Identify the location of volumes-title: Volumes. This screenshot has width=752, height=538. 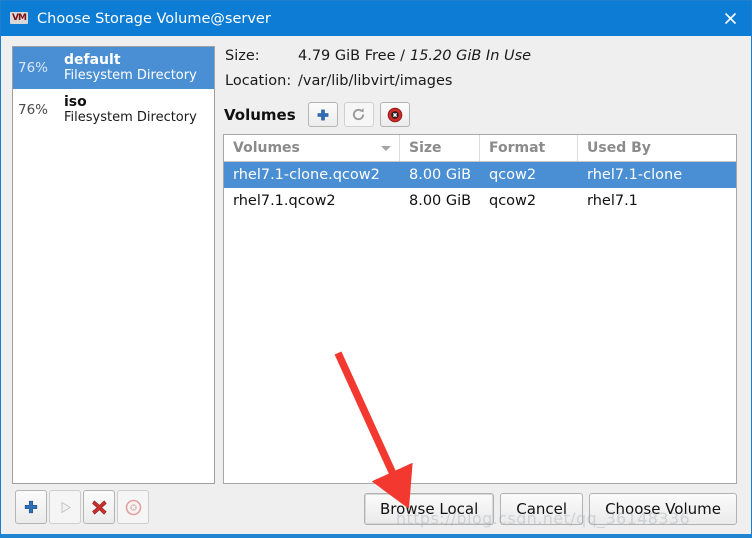
(260, 114).